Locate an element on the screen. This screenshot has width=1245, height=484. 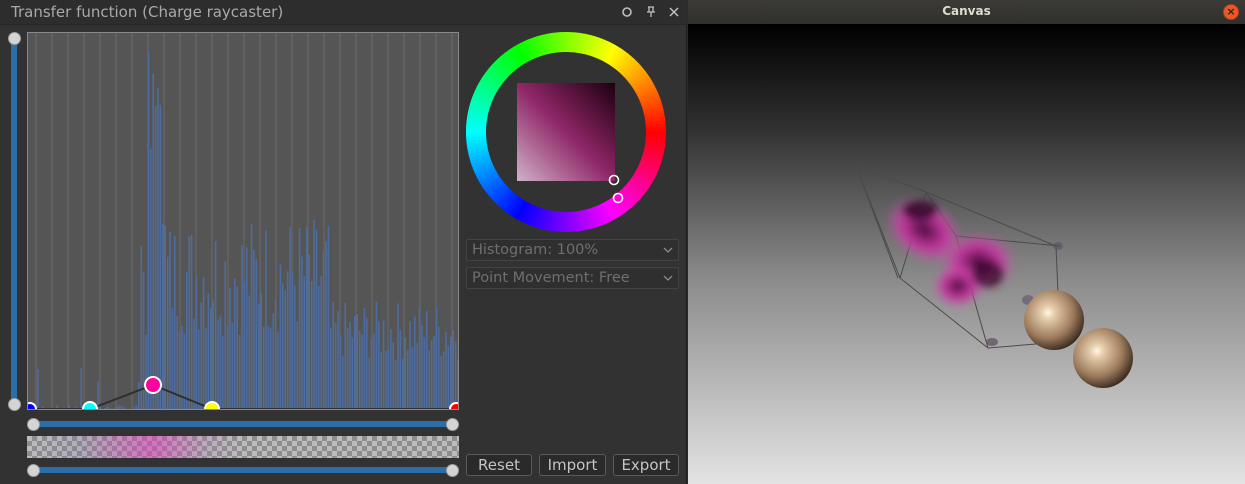
opacity-max-handle is located at coordinates (14, 38).